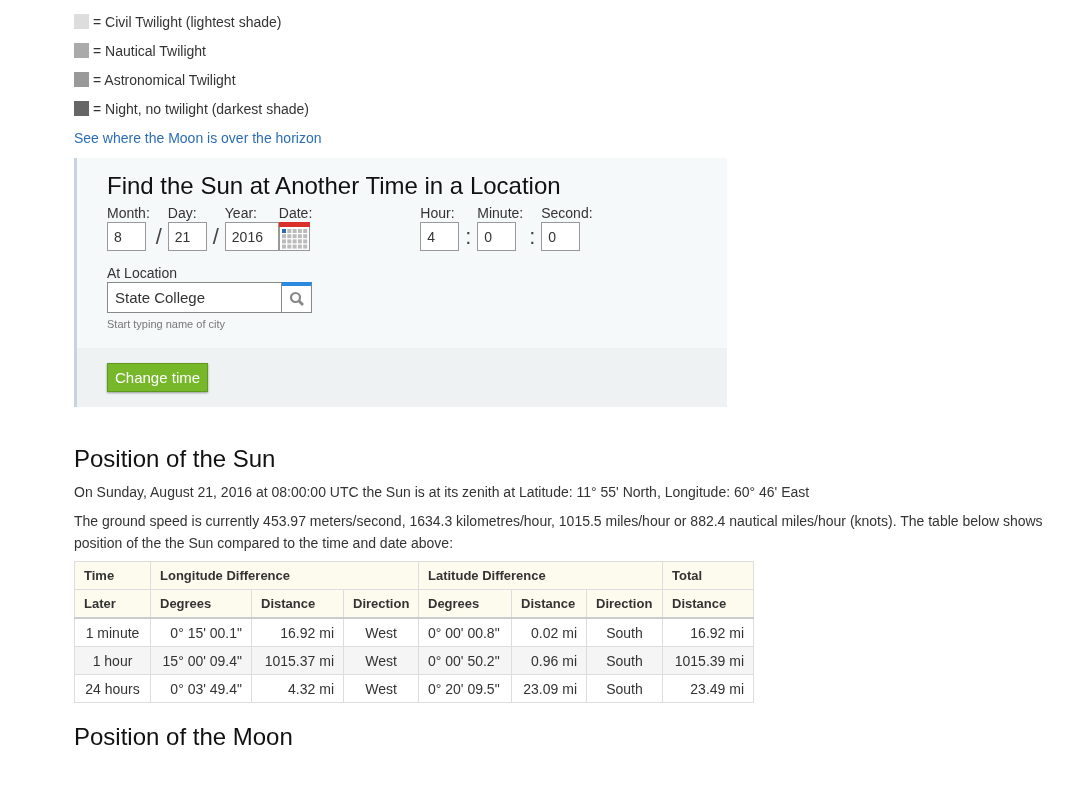 The height and width of the screenshot is (787, 1081). Describe the element at coordinates (549, 660) in the screenshot. I see `table-cell: 0.96 mi` at that location.